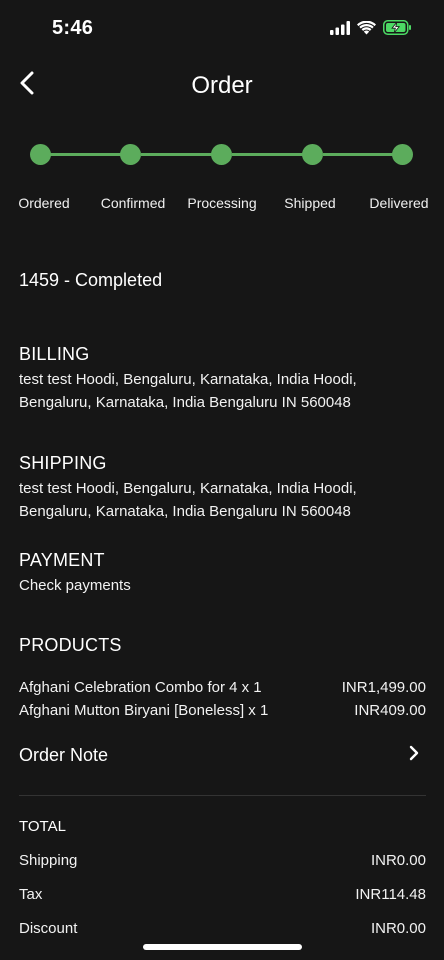 The height and width of the screenshot is (960, 444). Describe the element at coordinates (75, 585) in the screenshot. I see `payment-method: Check payments` at that location.